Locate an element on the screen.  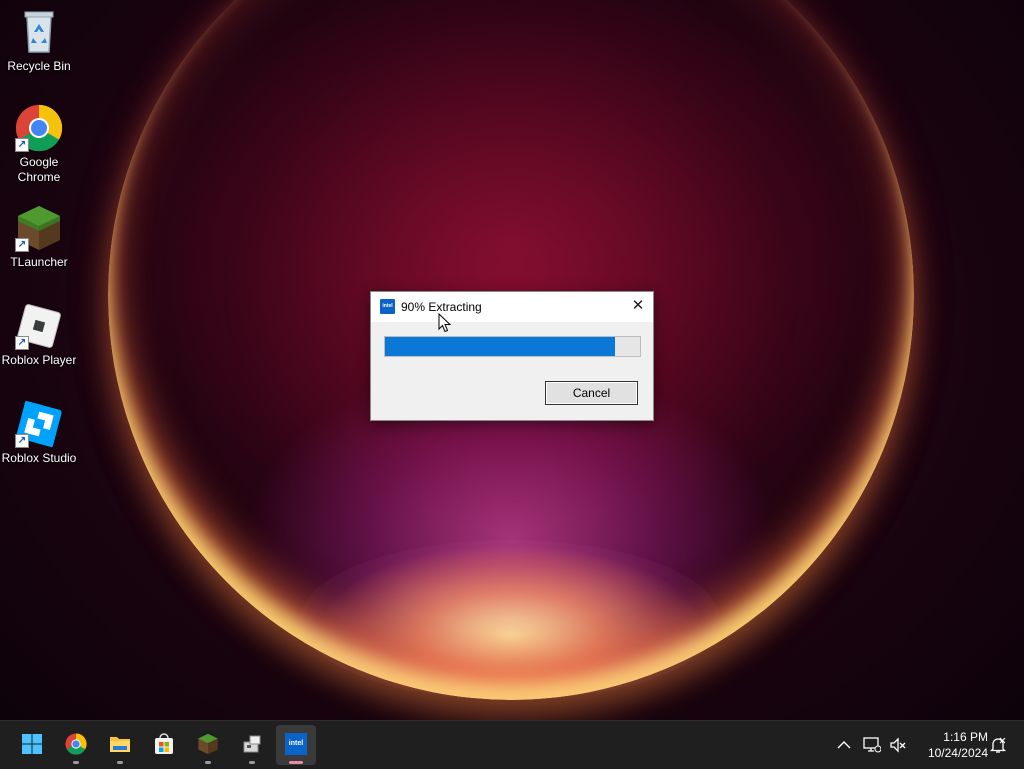
taskbar-chrome-button is located at coordinates (76, 745).